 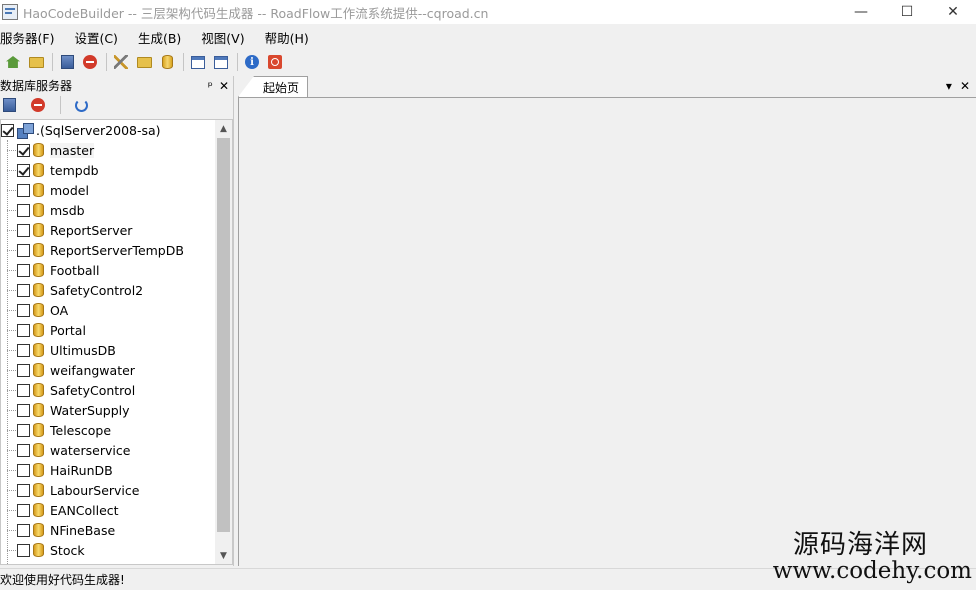 I want to click on panel-disconnect-button, so click(x=38, y=105).